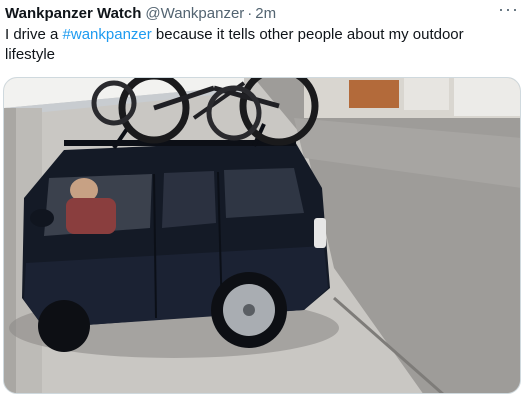 The height and width of the screenshot is (394, 523). What do you see at coordinates (34, 34) in the screenshot?
I see `tweet-text-before: I drive a` at bounding box center [34, 34].